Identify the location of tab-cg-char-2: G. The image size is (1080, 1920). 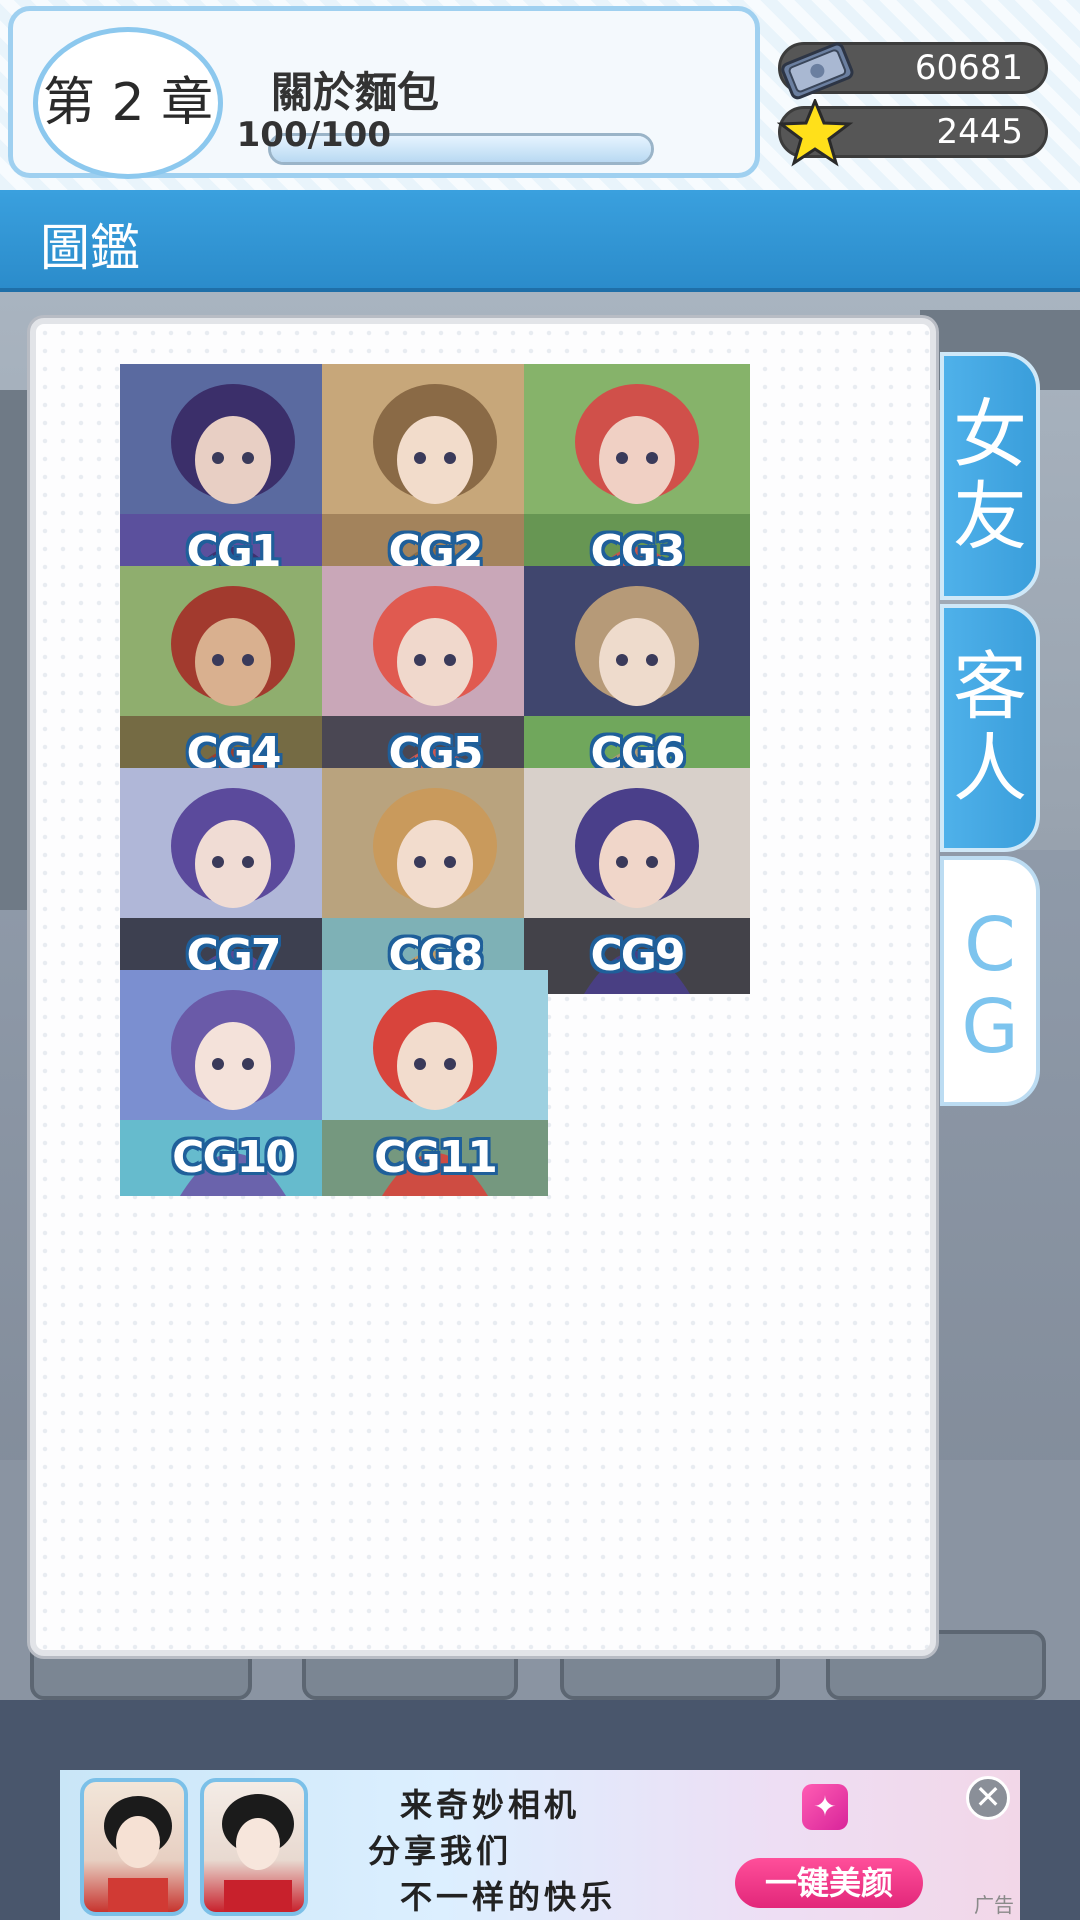
(990, 1027).